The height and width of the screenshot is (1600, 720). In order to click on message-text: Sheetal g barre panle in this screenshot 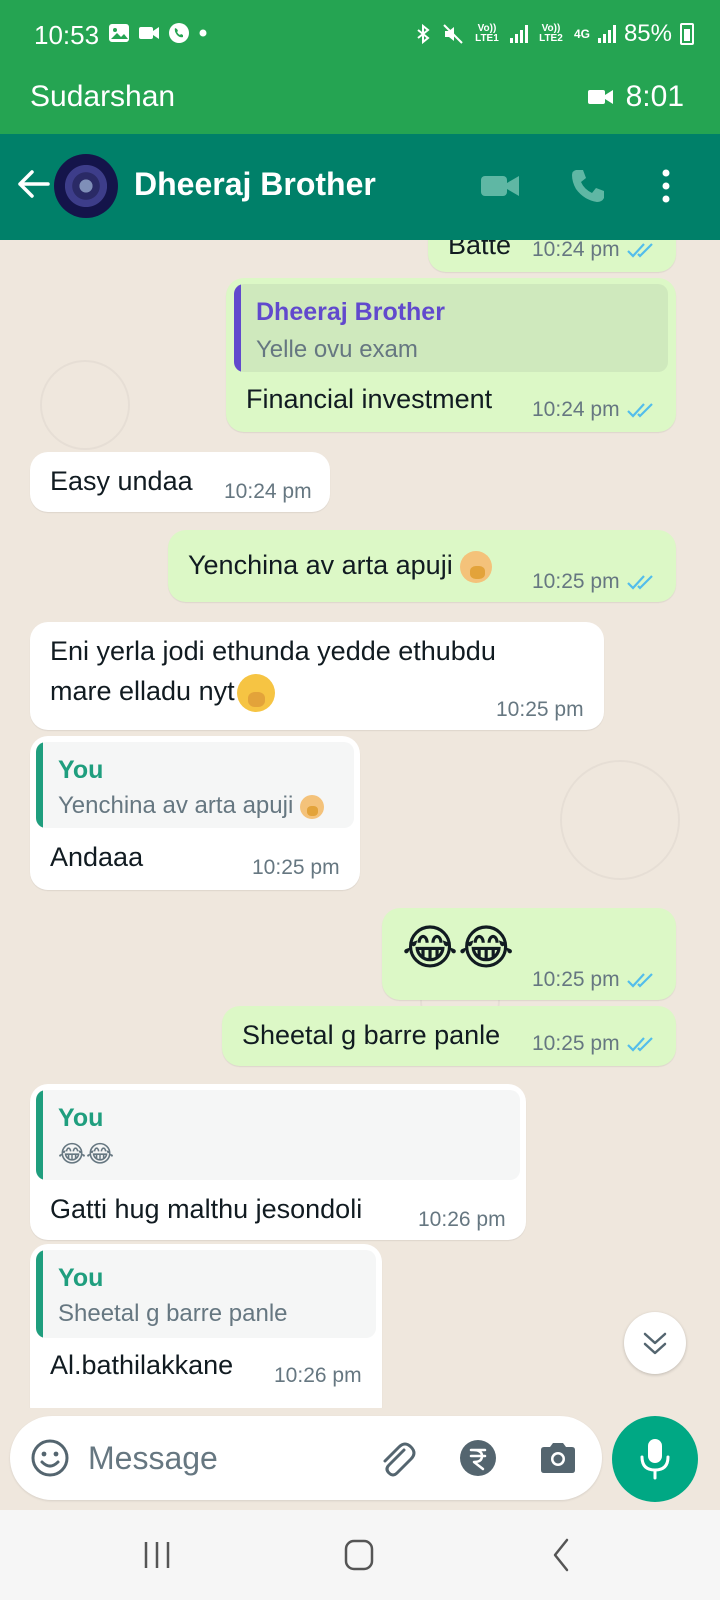, I will do `click(371, 1035)`.